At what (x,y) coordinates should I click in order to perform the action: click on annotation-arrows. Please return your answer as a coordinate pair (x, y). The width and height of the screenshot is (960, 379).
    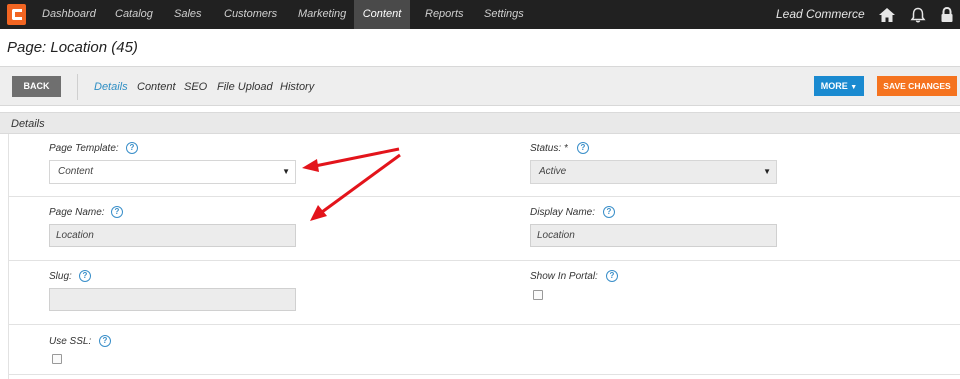
    Looking at the image, I should click on (351, 184).